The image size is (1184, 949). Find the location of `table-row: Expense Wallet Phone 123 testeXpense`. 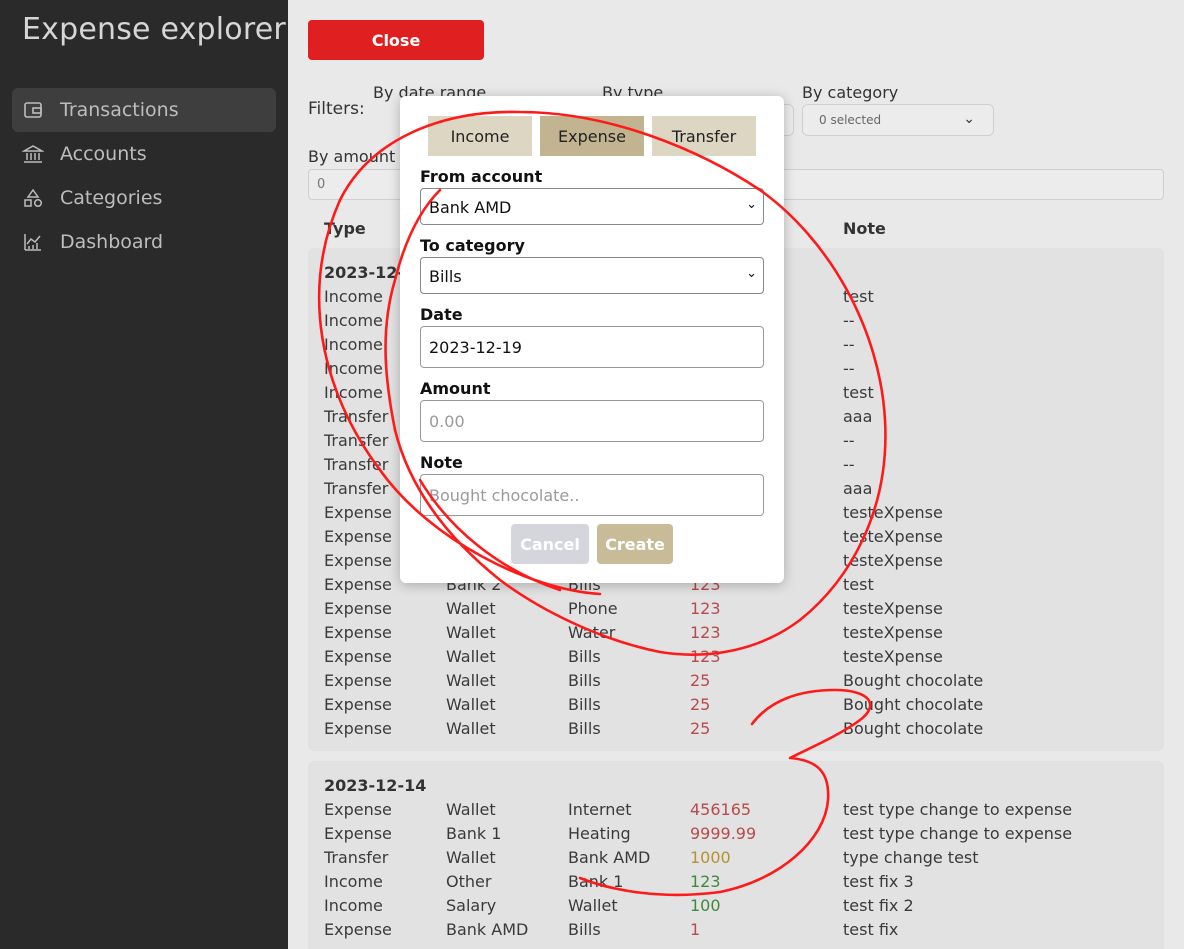

table-row: Expense Wallet Phone 123 testeXpense is located at coordinates (739, 611).